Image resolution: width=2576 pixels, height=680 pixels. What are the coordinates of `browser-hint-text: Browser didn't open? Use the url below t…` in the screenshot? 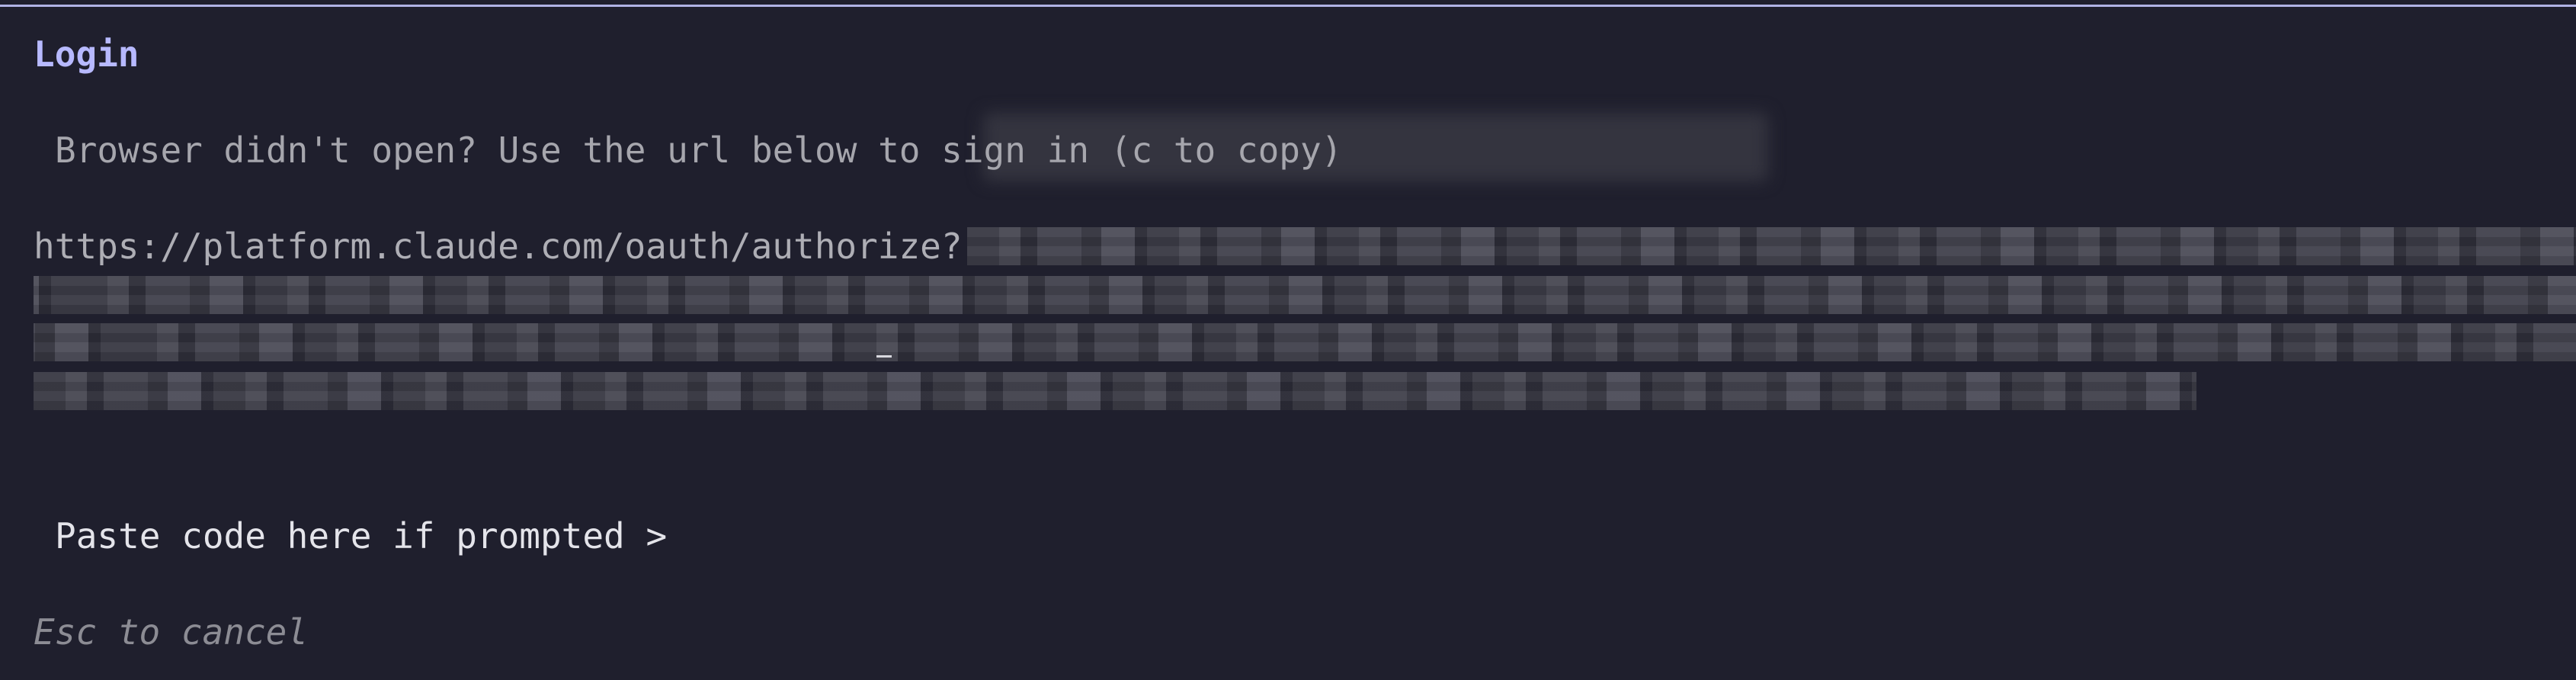 It's located at (699, 150).